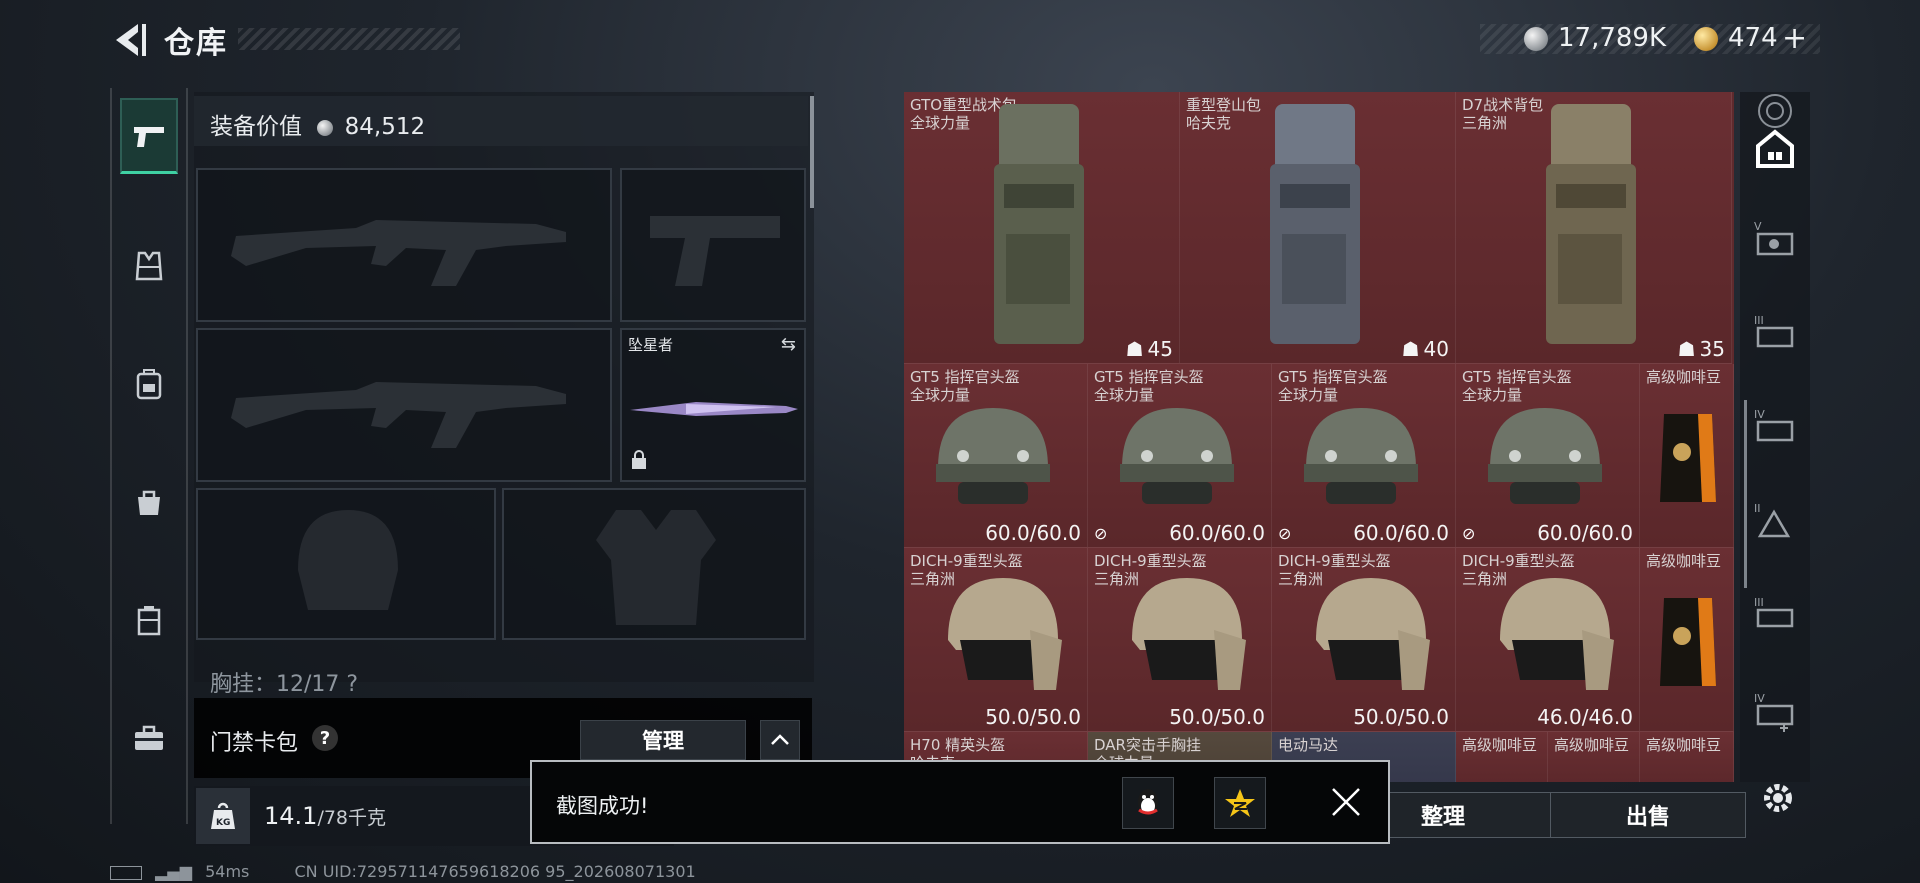 Image resolution: width=1920 pixels, height=883 pixels. What do you see at coordinates (780, 740) in the screenshot?
I see `collapse-button` at bounding box center [780, 740].